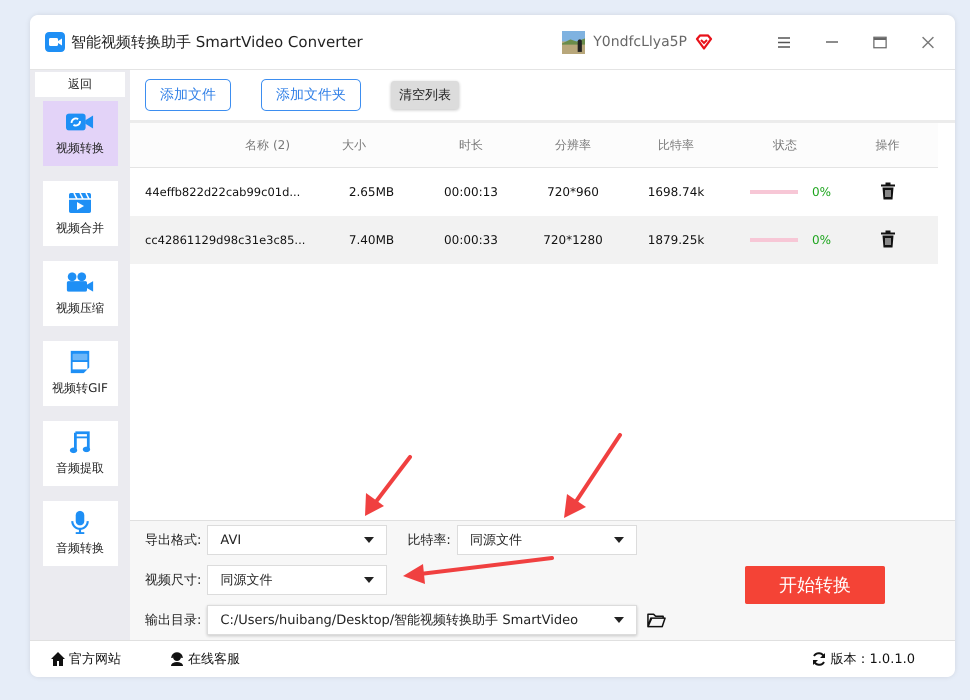  What do you see at coordinates (80, 133) in the screenshot?
I see `sidebar-item: 视频转换` at bounding box center [80, 133].